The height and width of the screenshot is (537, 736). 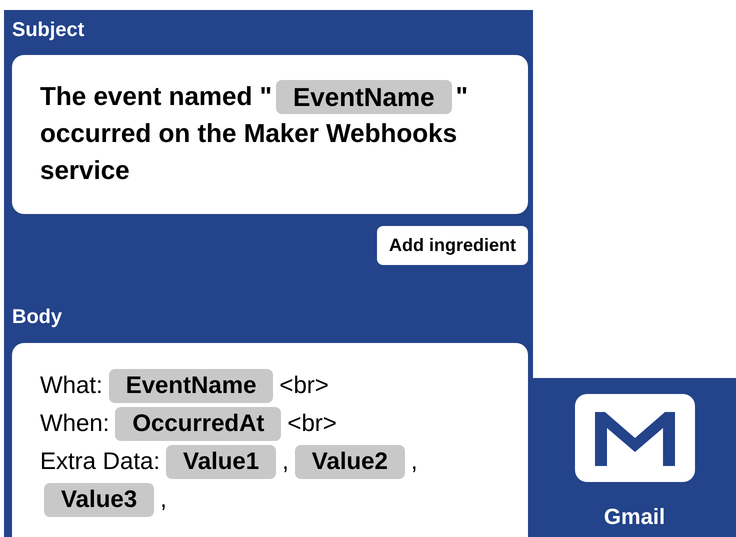 I want to click on ingredient-tag: Value2, so click(x=349, y=462).